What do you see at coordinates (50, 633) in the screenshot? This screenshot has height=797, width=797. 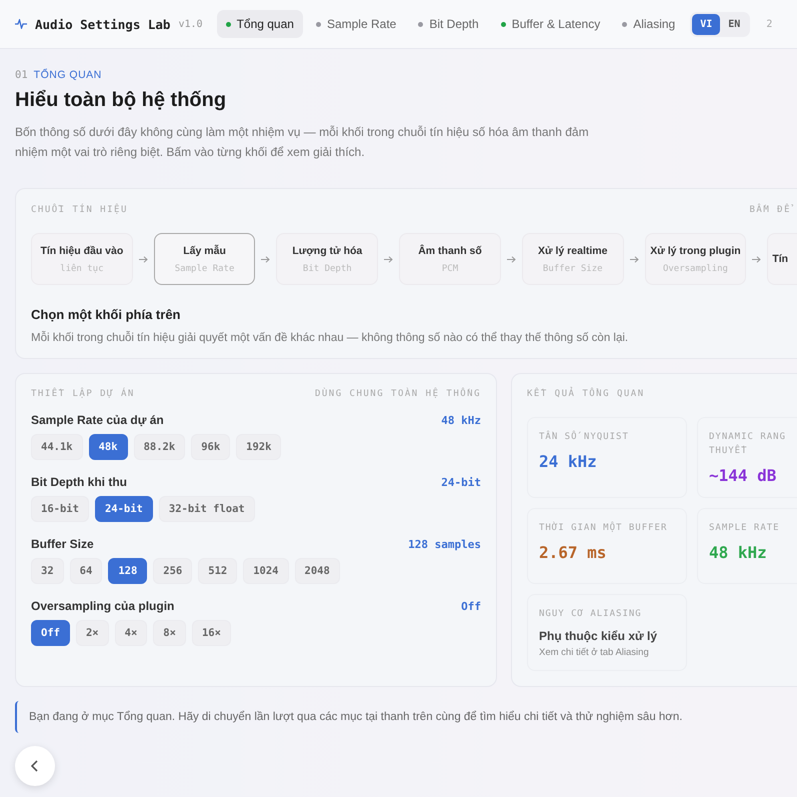 I see `option-chip: Off` at bounding box center [50, 633].